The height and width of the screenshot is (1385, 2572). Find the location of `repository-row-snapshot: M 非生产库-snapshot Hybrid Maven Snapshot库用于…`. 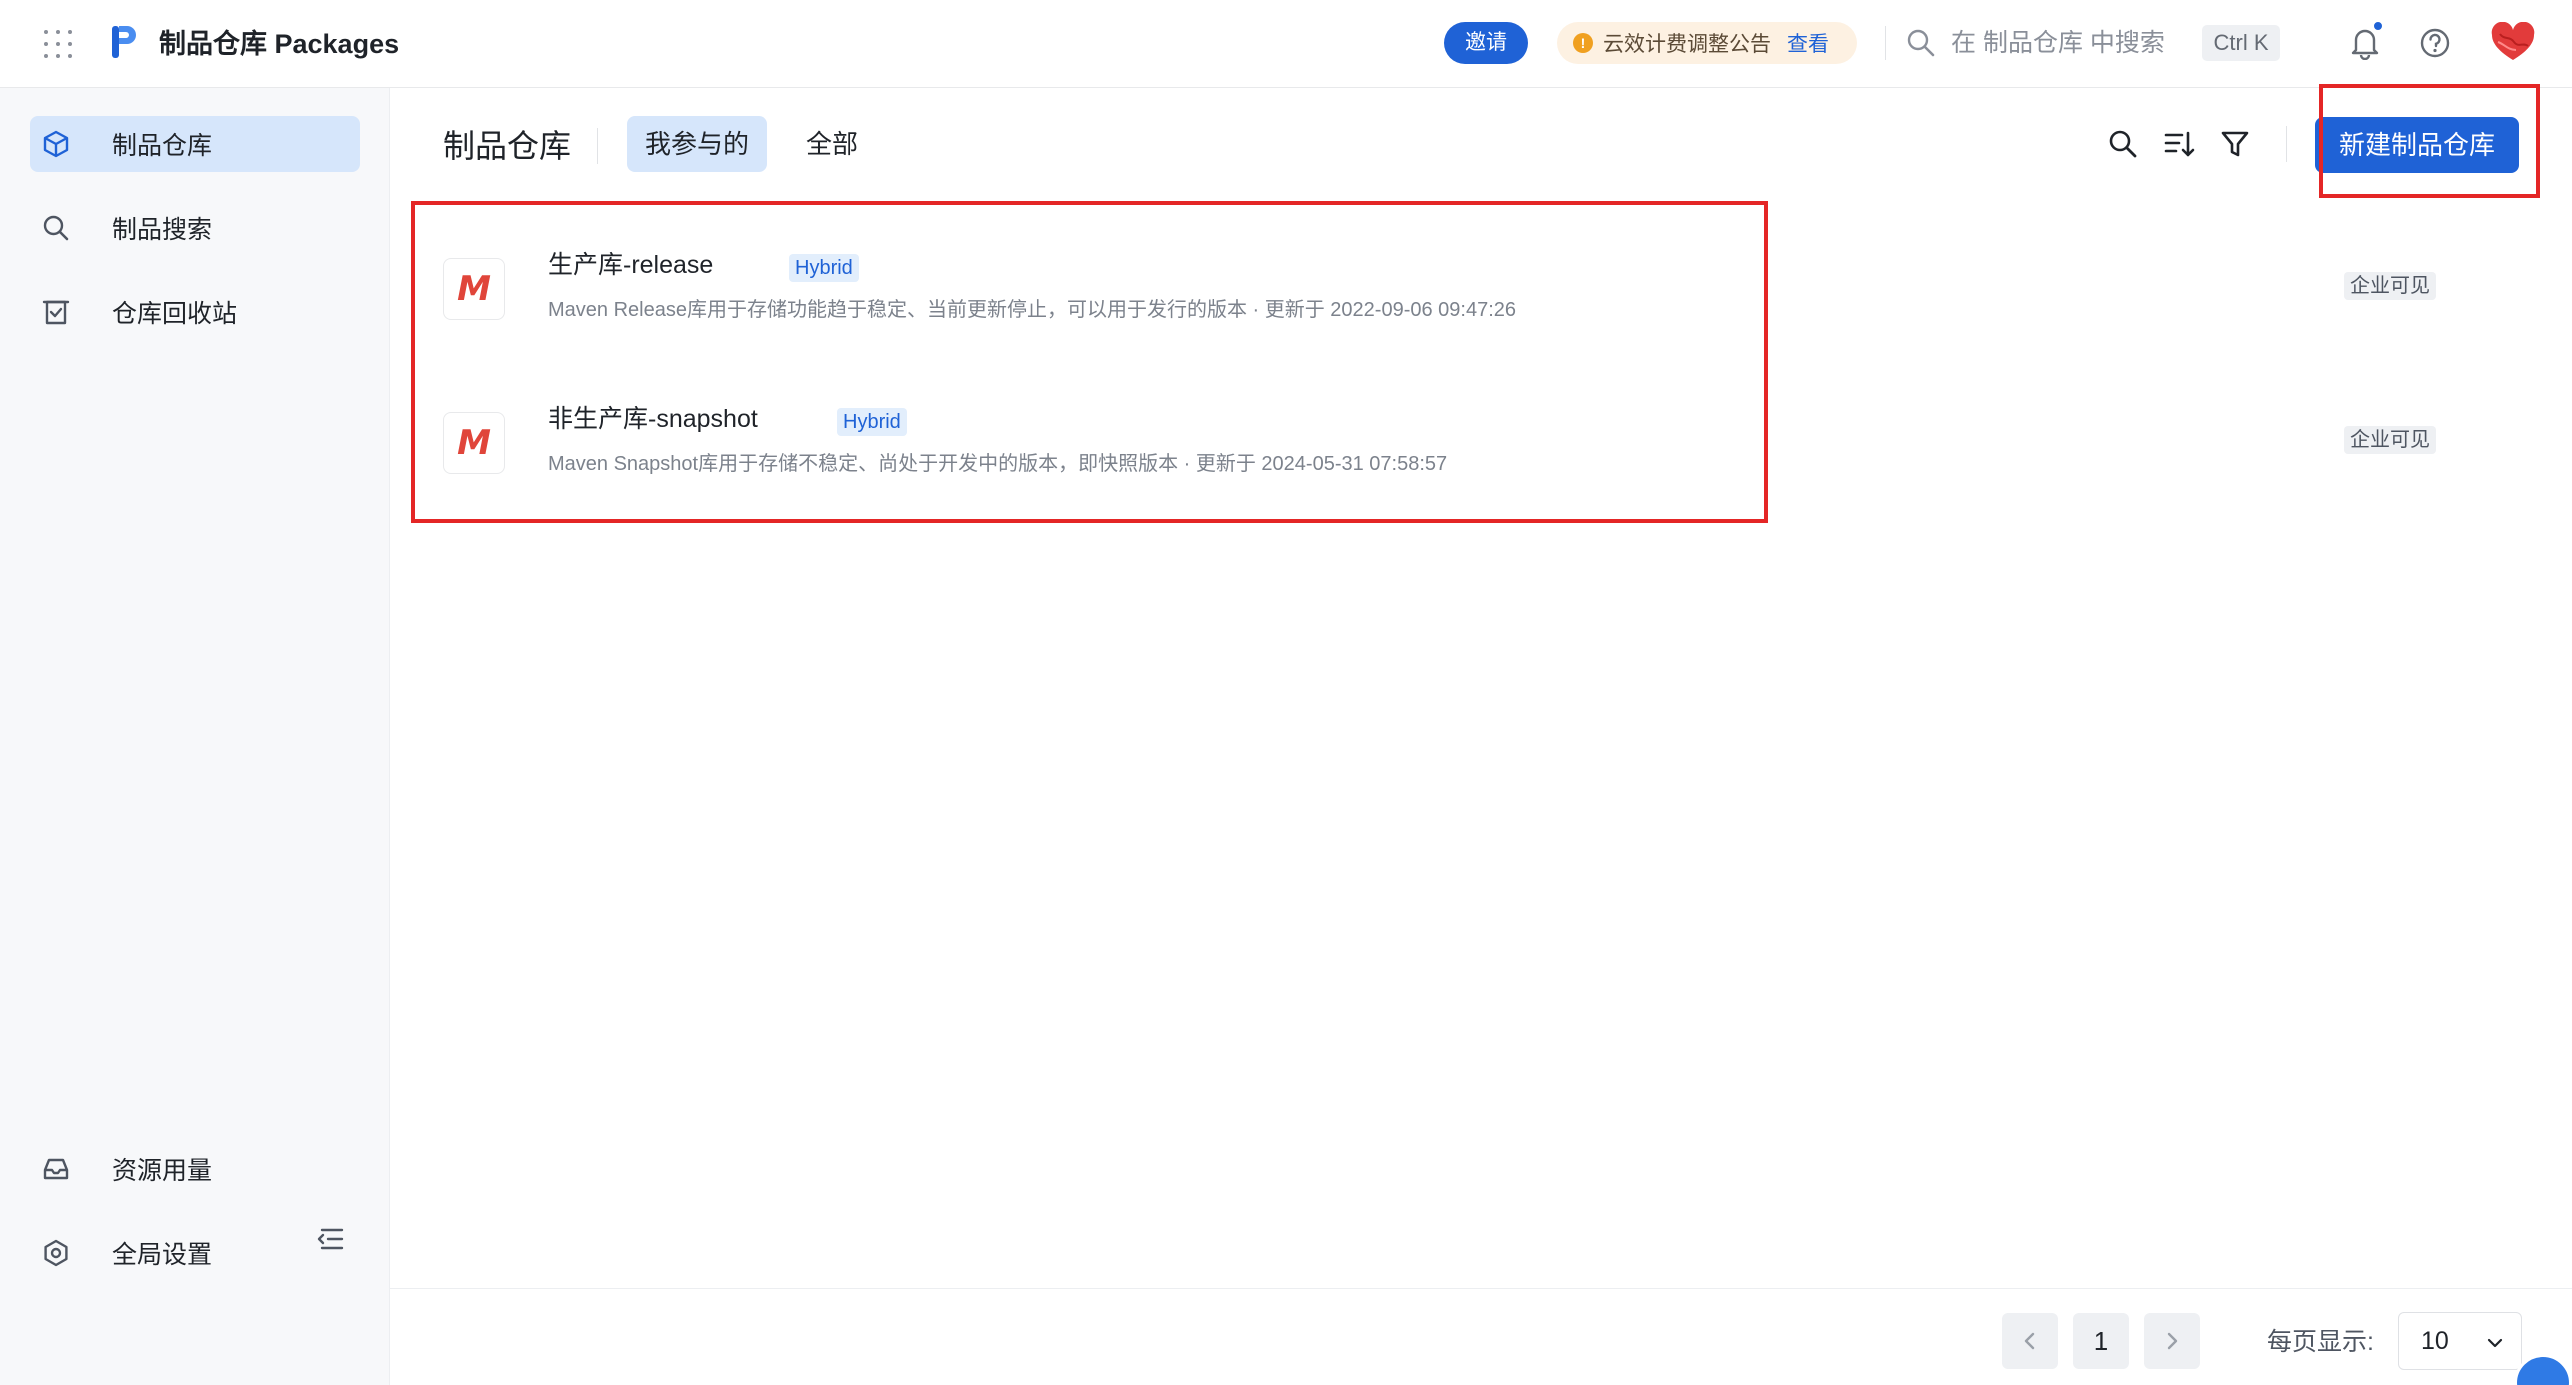

repository-row-snapshot: M 非生产库-snapshot Hybrid Maven Snapshot库用于… is located at coordinates (1483, 451).